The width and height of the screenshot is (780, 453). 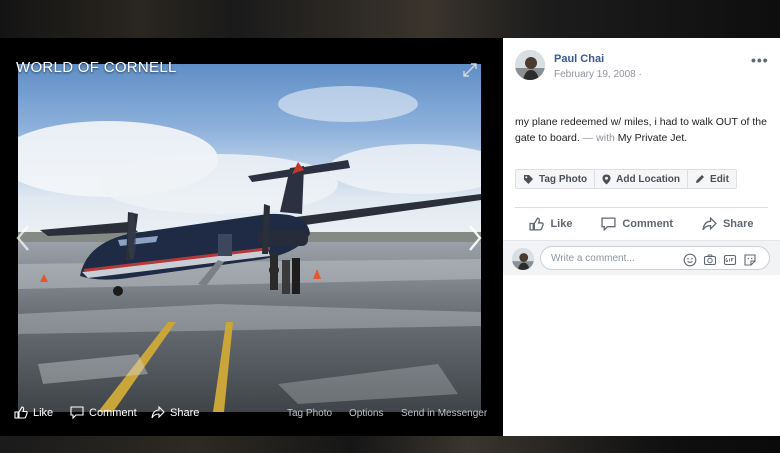 I want to click on photo-like-label: Like, so click(x=43, y=412).